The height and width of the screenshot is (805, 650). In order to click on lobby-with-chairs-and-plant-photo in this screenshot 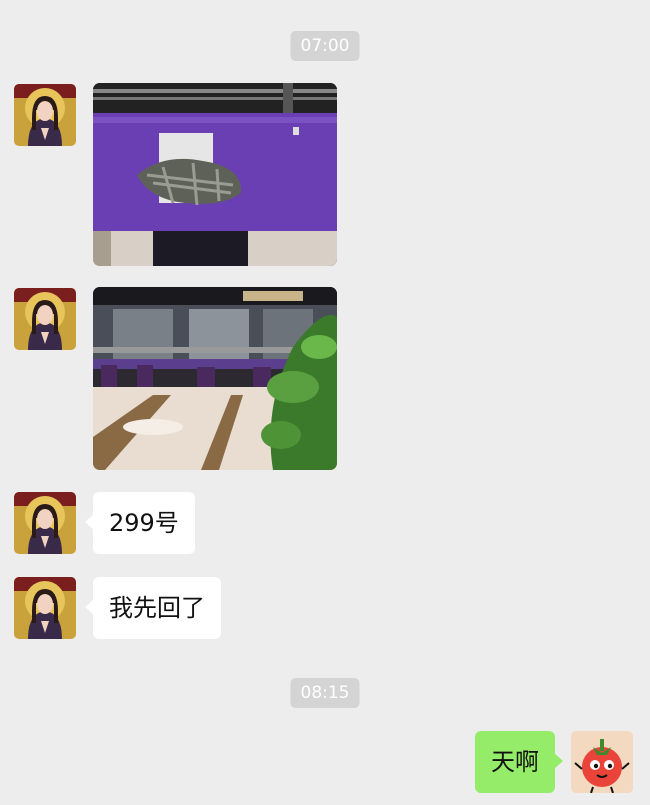, I will do `click(215, 378)`.